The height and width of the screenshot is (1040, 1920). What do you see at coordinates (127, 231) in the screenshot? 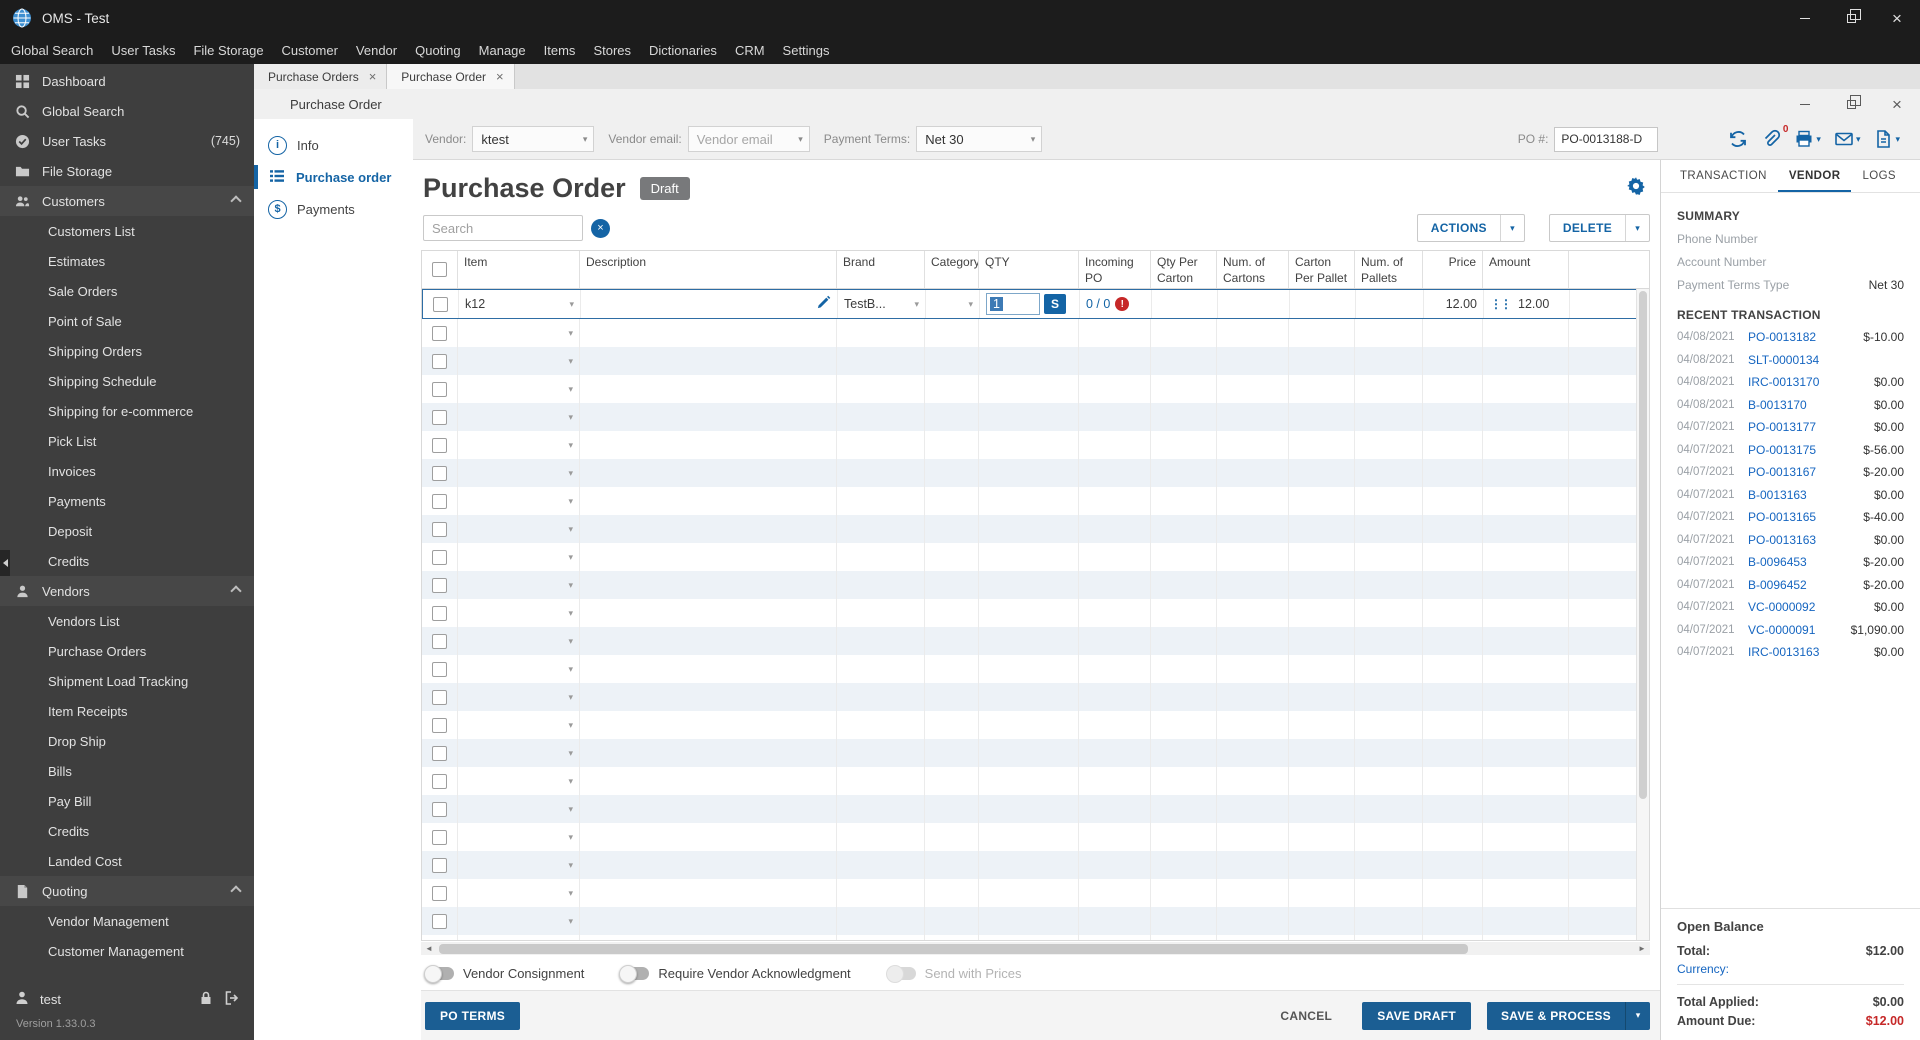
I see `sidebar-item: Customers List` at bounding box center [127, 231].